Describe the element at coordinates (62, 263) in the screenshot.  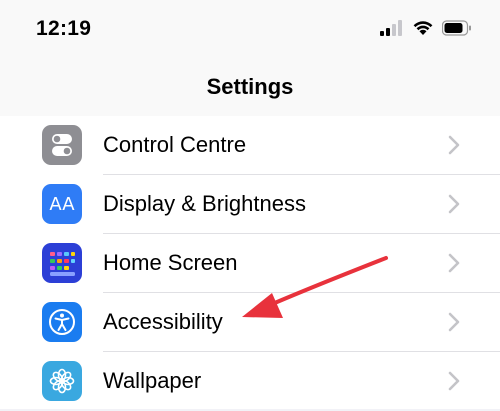
I see `home-screen-icon` at that location.